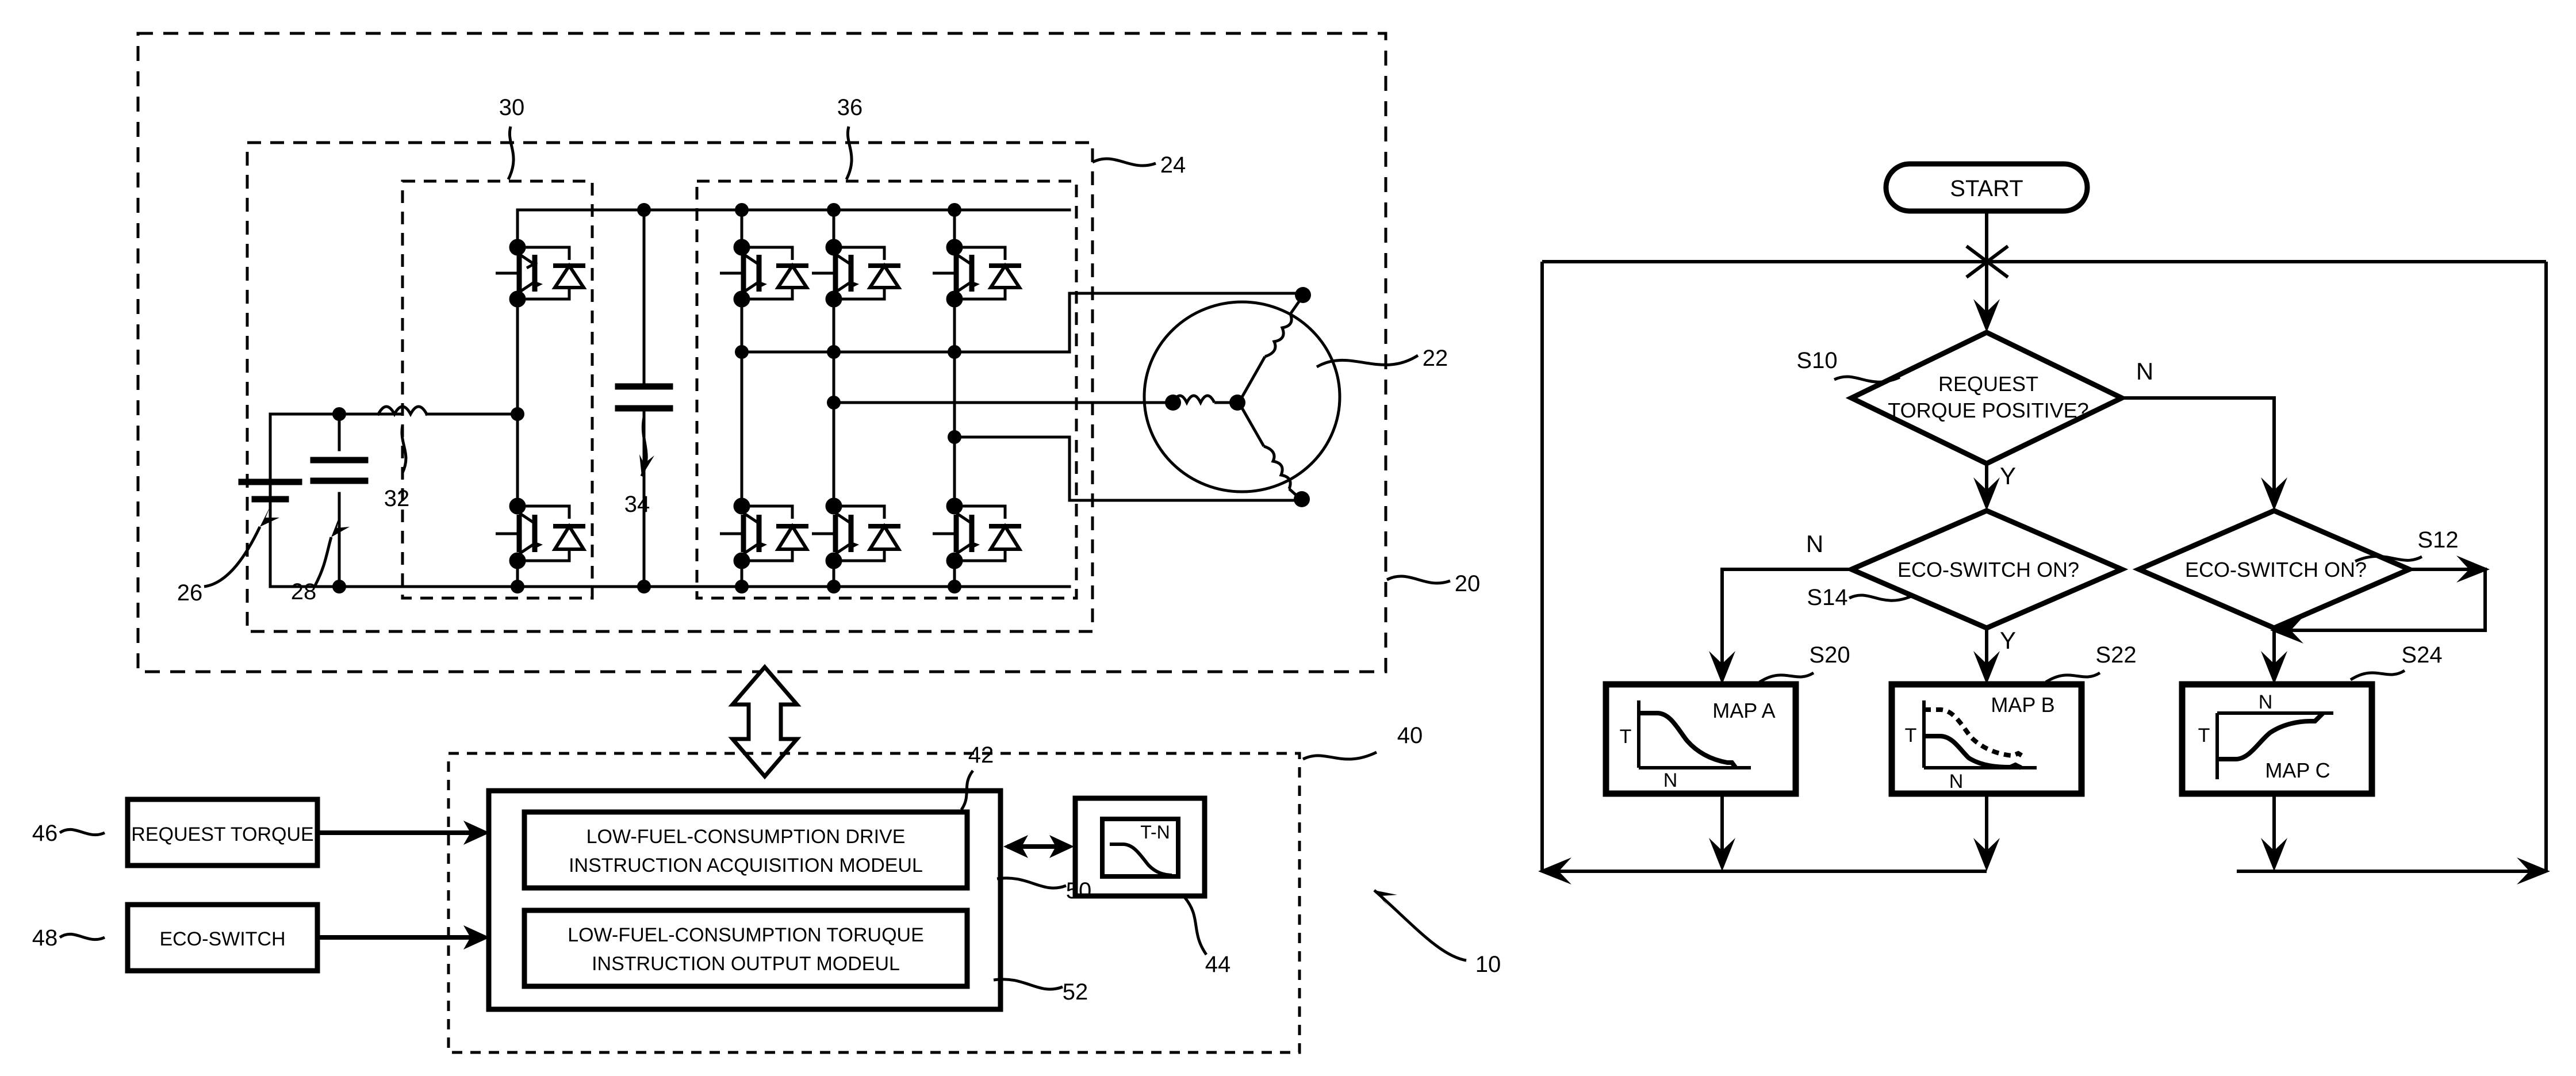 The image size is (2576, 1076). I want to click on ref-28: 28, so click(304, 591).